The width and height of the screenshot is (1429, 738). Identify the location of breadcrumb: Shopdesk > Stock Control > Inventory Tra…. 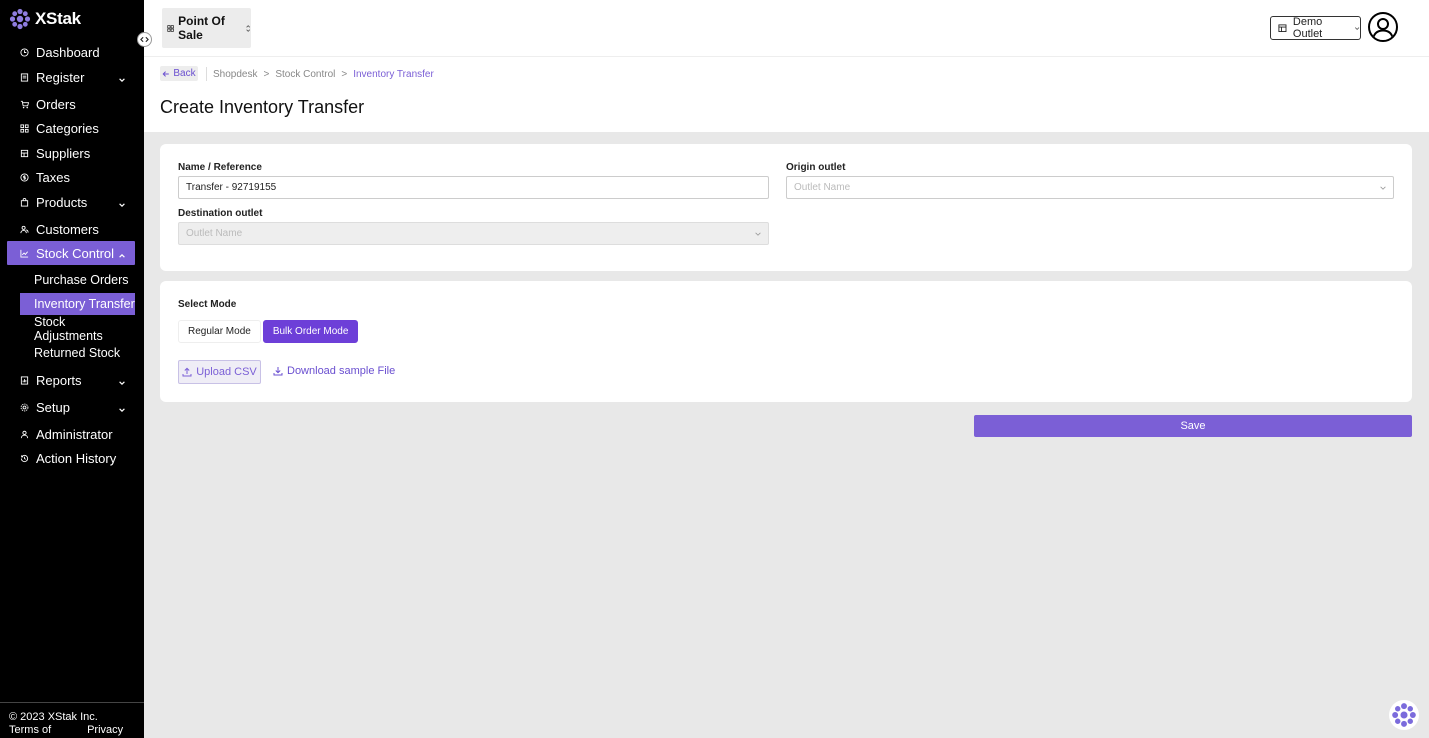
(323, 74).